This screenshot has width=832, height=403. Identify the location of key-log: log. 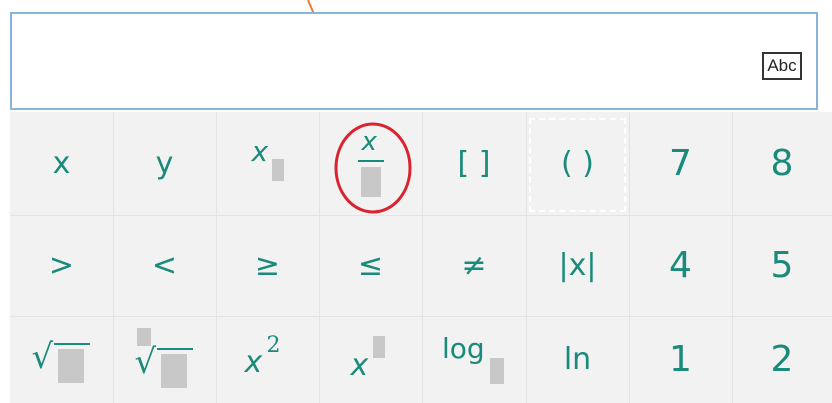
(474, 359).